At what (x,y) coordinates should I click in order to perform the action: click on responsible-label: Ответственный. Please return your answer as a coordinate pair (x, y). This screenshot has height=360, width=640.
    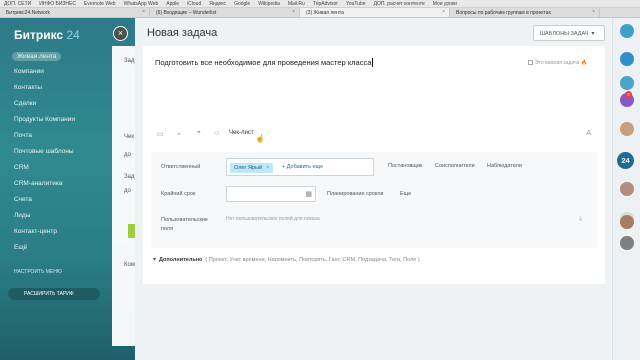
    Looking at the image, I should click on (181, 167).